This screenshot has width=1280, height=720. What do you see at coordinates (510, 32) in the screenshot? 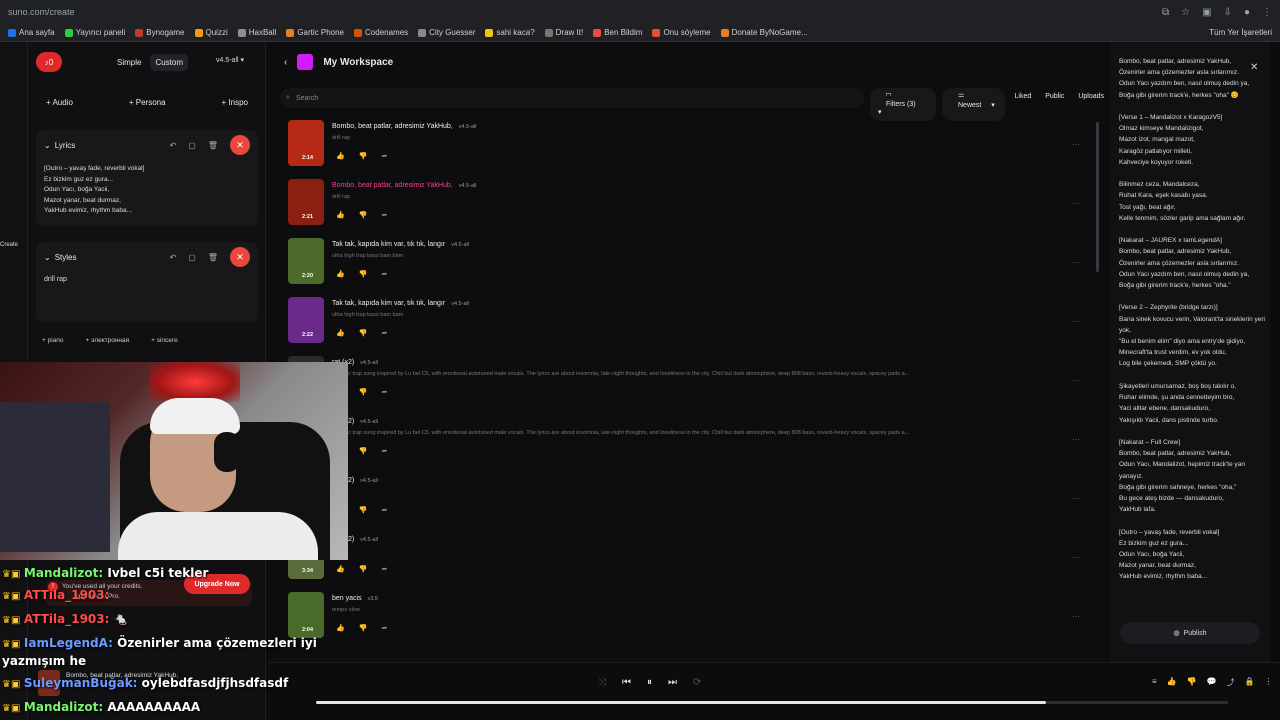
I see `bookmark-item: sahi kaca?` at bounding box center [510, 32].